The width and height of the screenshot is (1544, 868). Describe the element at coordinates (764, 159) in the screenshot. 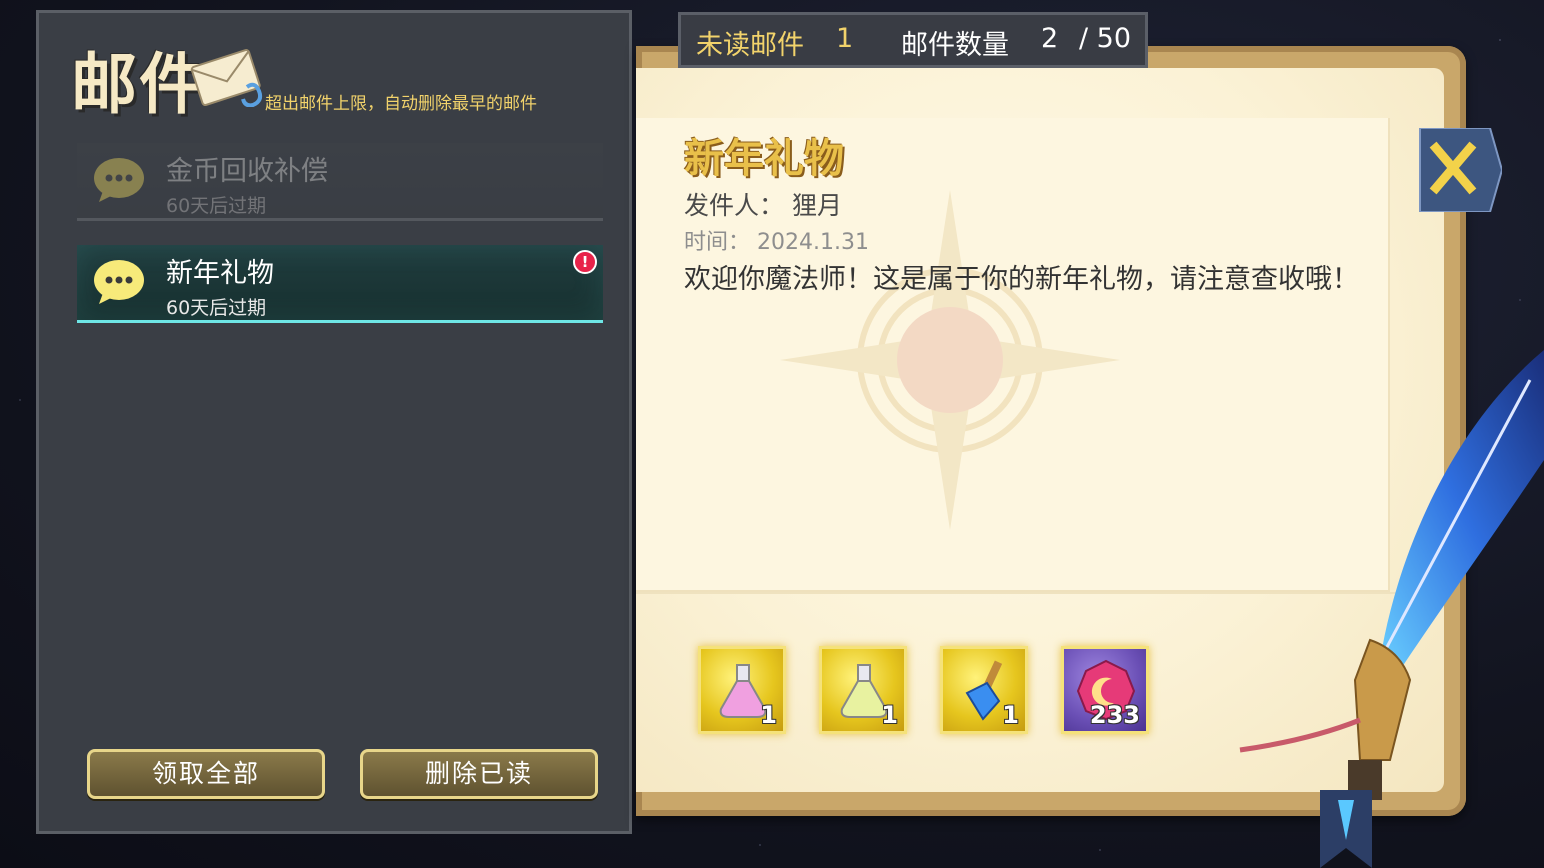

I see `letter-title: 新年礼物` at that location.